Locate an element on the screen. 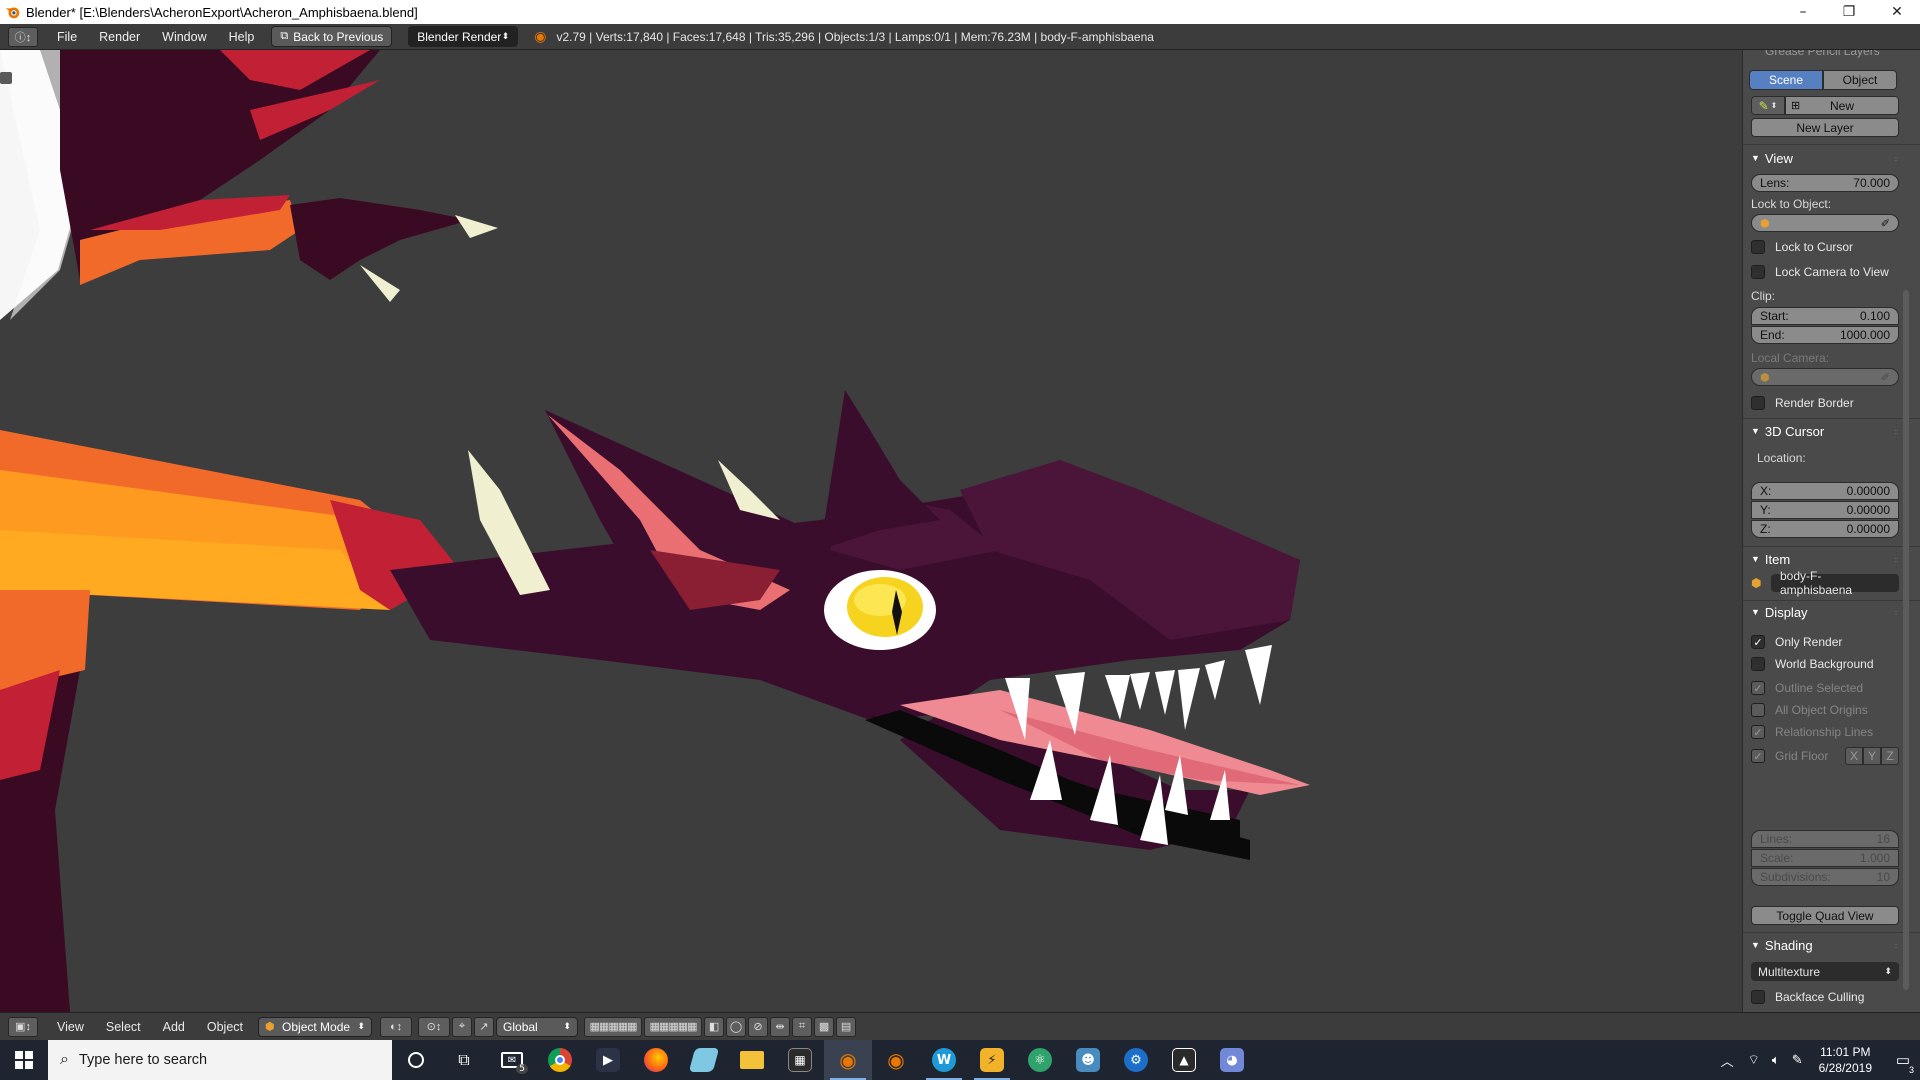 This screenshot has height=1080, width=1920. 3d-cursor-section-header: ▼ 3D Cursor is located at coordinates (1825, 431).